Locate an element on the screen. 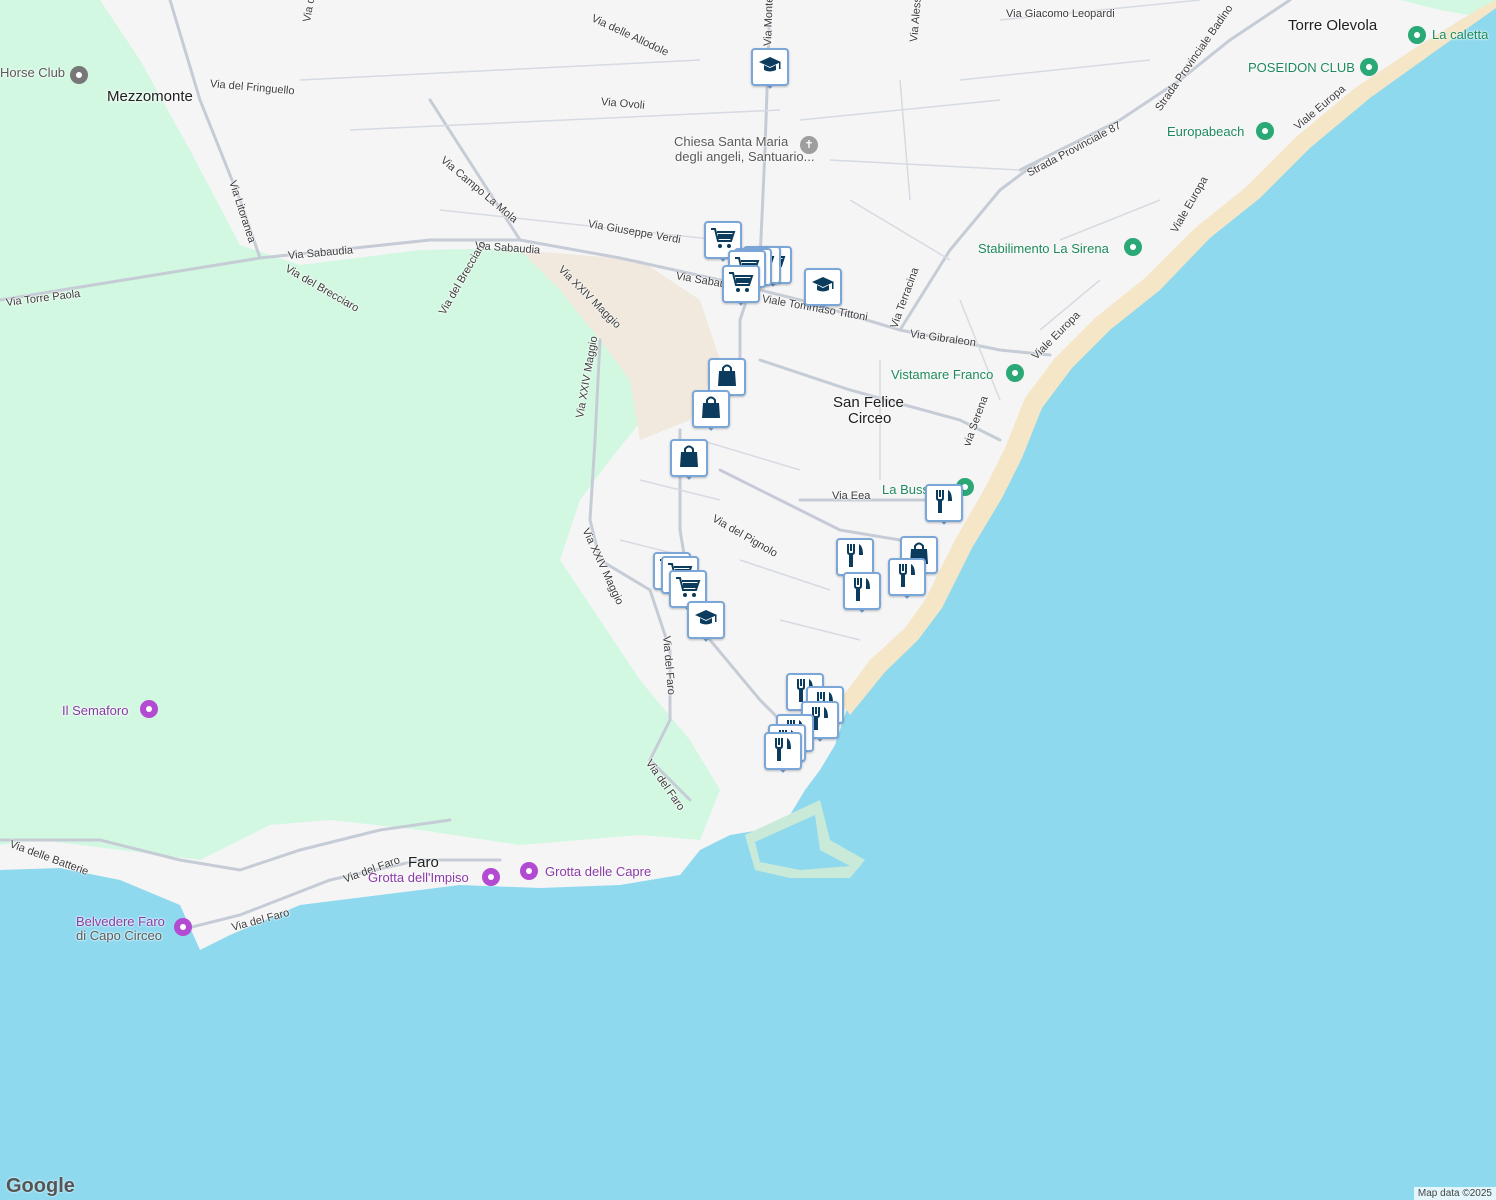 Image resolution: width=1496 pixels, height=1200 pixels. shopping-cart-marker is located at coordinates (741, 285).